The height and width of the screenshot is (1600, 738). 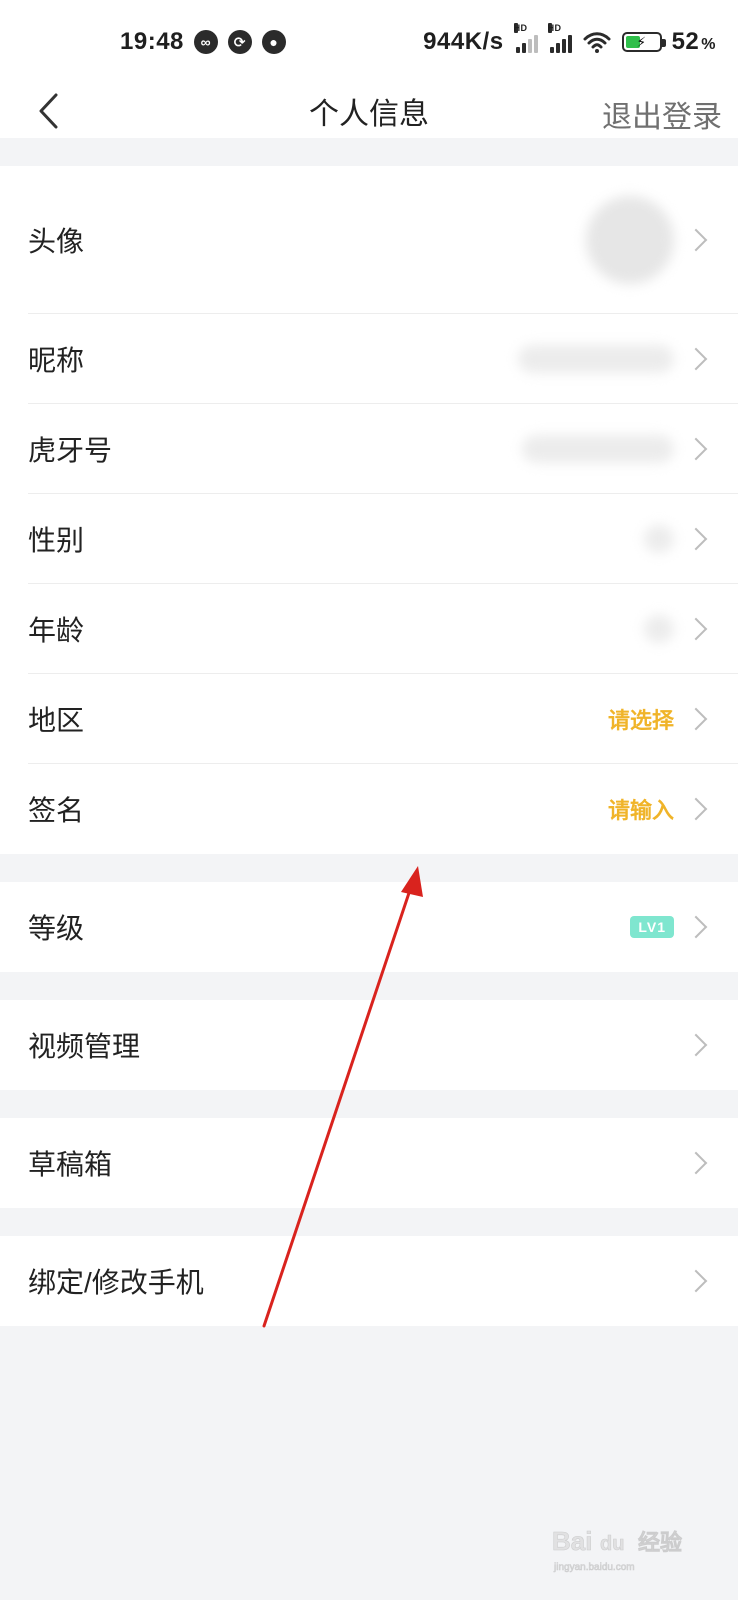 I want to click on charging-icon: ⚡, so click(x=641, y=41).